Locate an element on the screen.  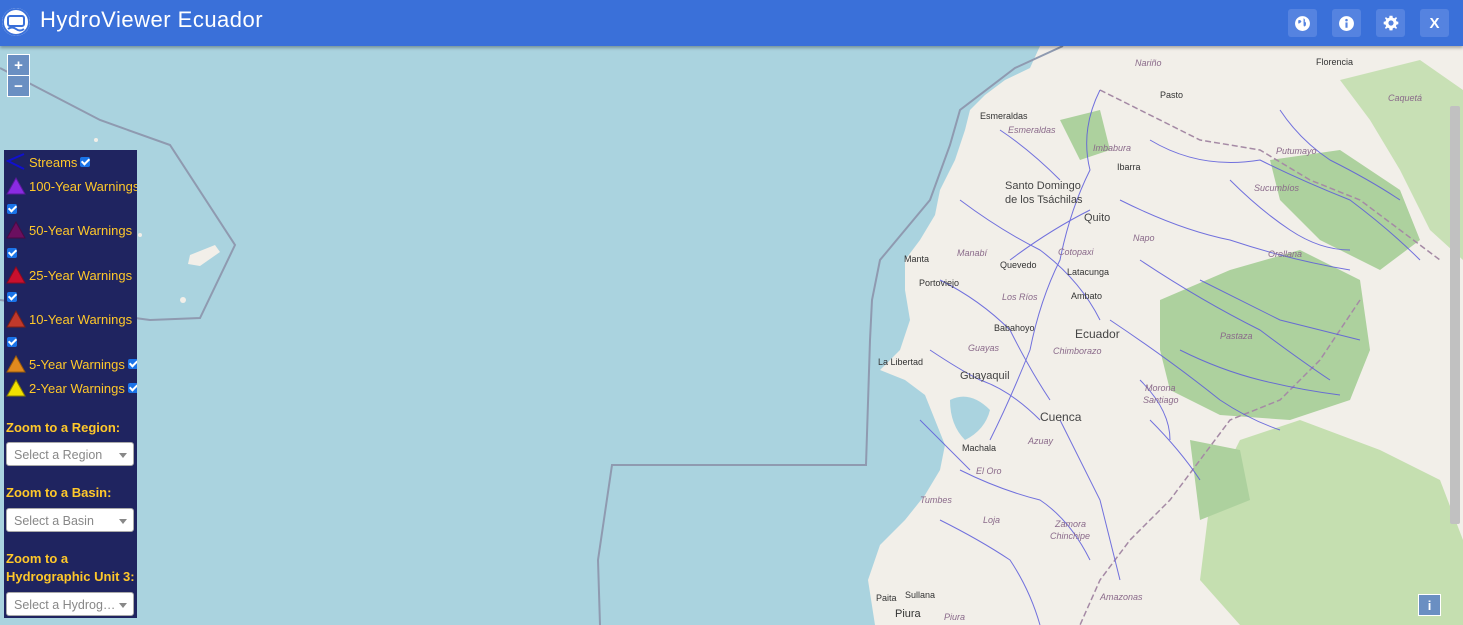
place-label: Santo Domingo is located at coordinates (1043, 186).